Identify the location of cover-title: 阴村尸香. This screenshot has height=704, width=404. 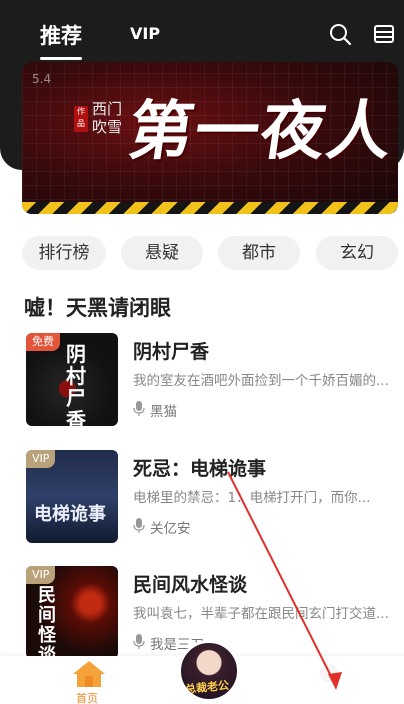
(76, 384).